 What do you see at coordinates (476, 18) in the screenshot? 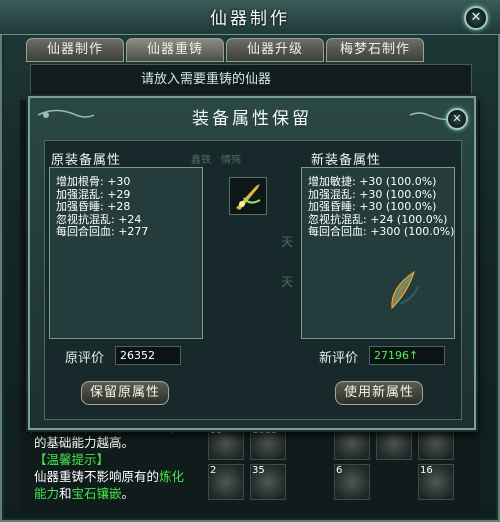
I see `window-close-icon: ✕` at bounding box center [476, 18].